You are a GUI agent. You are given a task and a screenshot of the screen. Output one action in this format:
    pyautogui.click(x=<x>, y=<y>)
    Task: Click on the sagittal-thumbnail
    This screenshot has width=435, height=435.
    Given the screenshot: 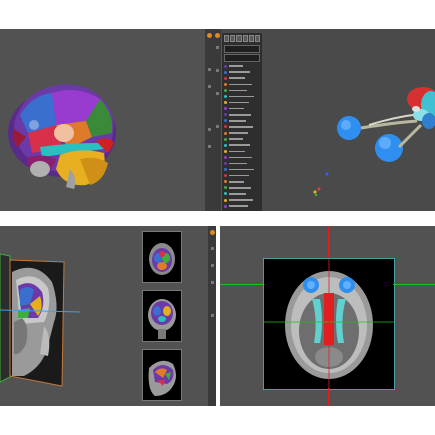 What is the action you would take?
    pyautogui.click(x=162, y=375)
    